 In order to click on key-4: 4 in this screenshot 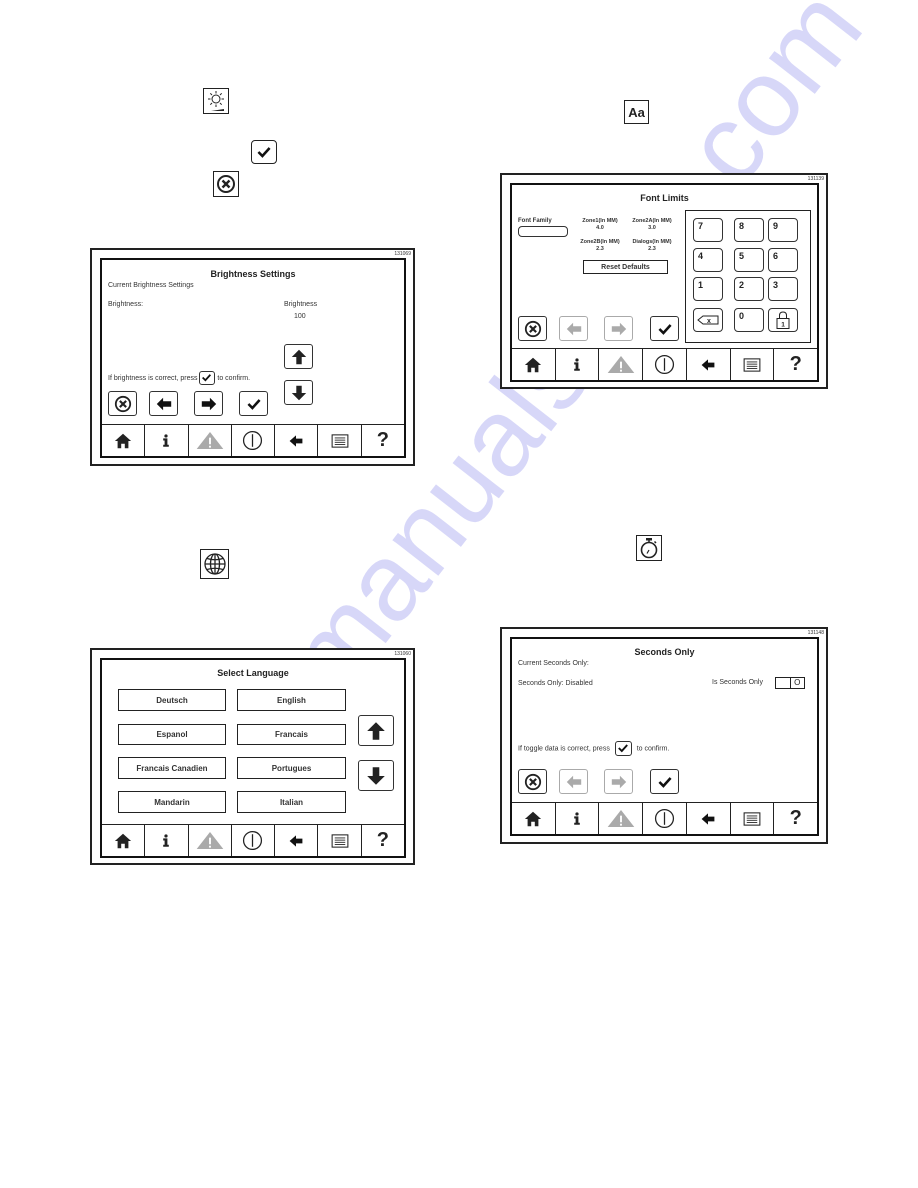, I will do `click(708, 260)`.